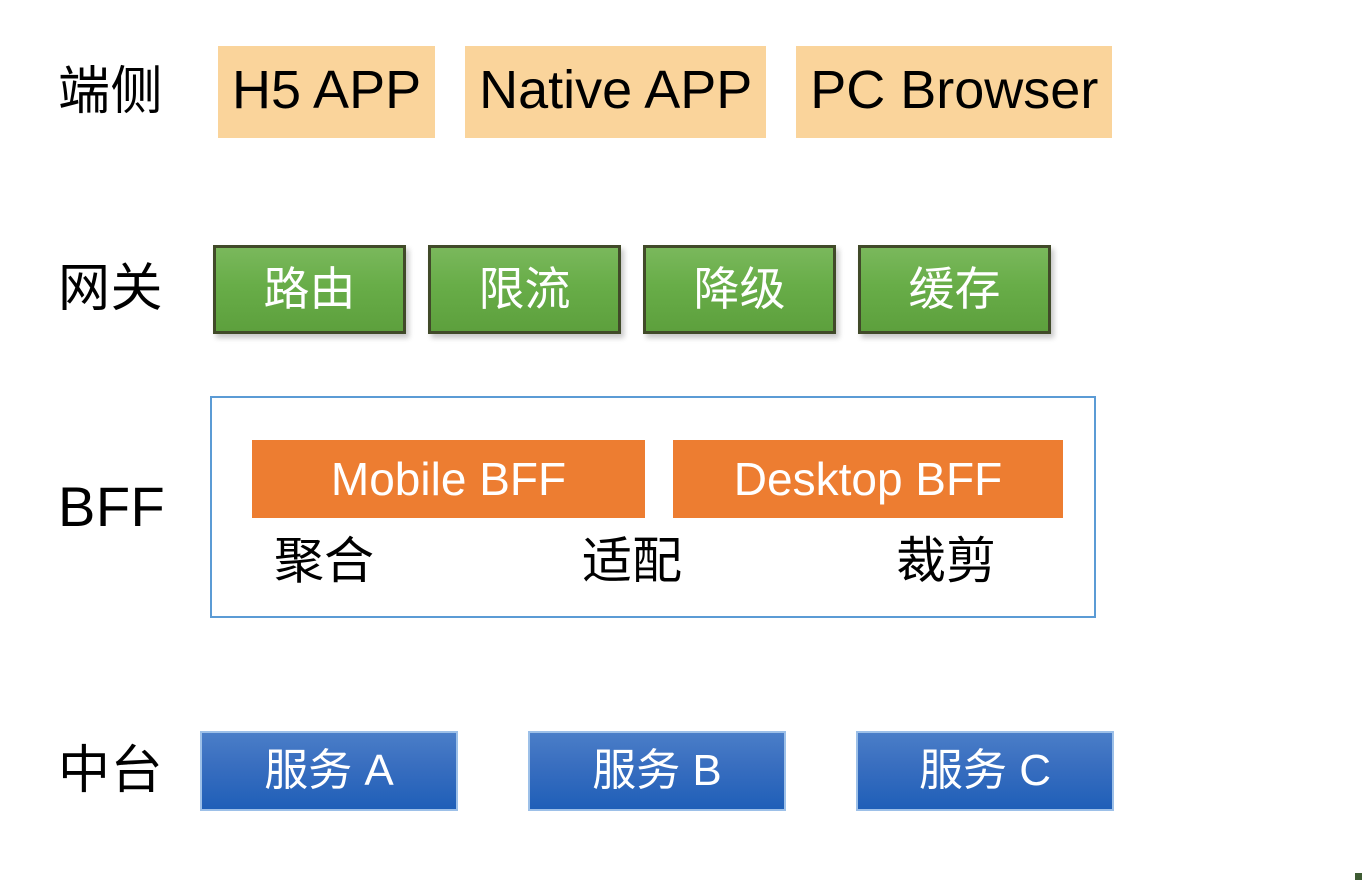 Image resolution: width=1364 pixels, height=882 pixels. Describe the element at coordinates (524, 289) in the screenshot. I see `gateway-chip-rate-limit: 限流` at that location.